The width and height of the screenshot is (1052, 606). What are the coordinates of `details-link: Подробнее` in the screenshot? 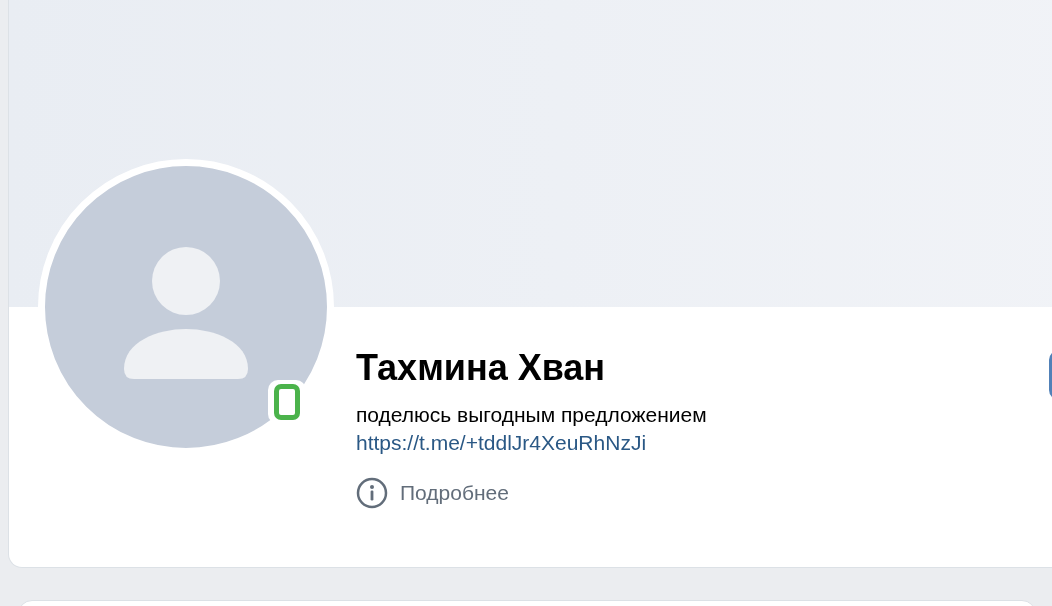 It's located at (454, 493).